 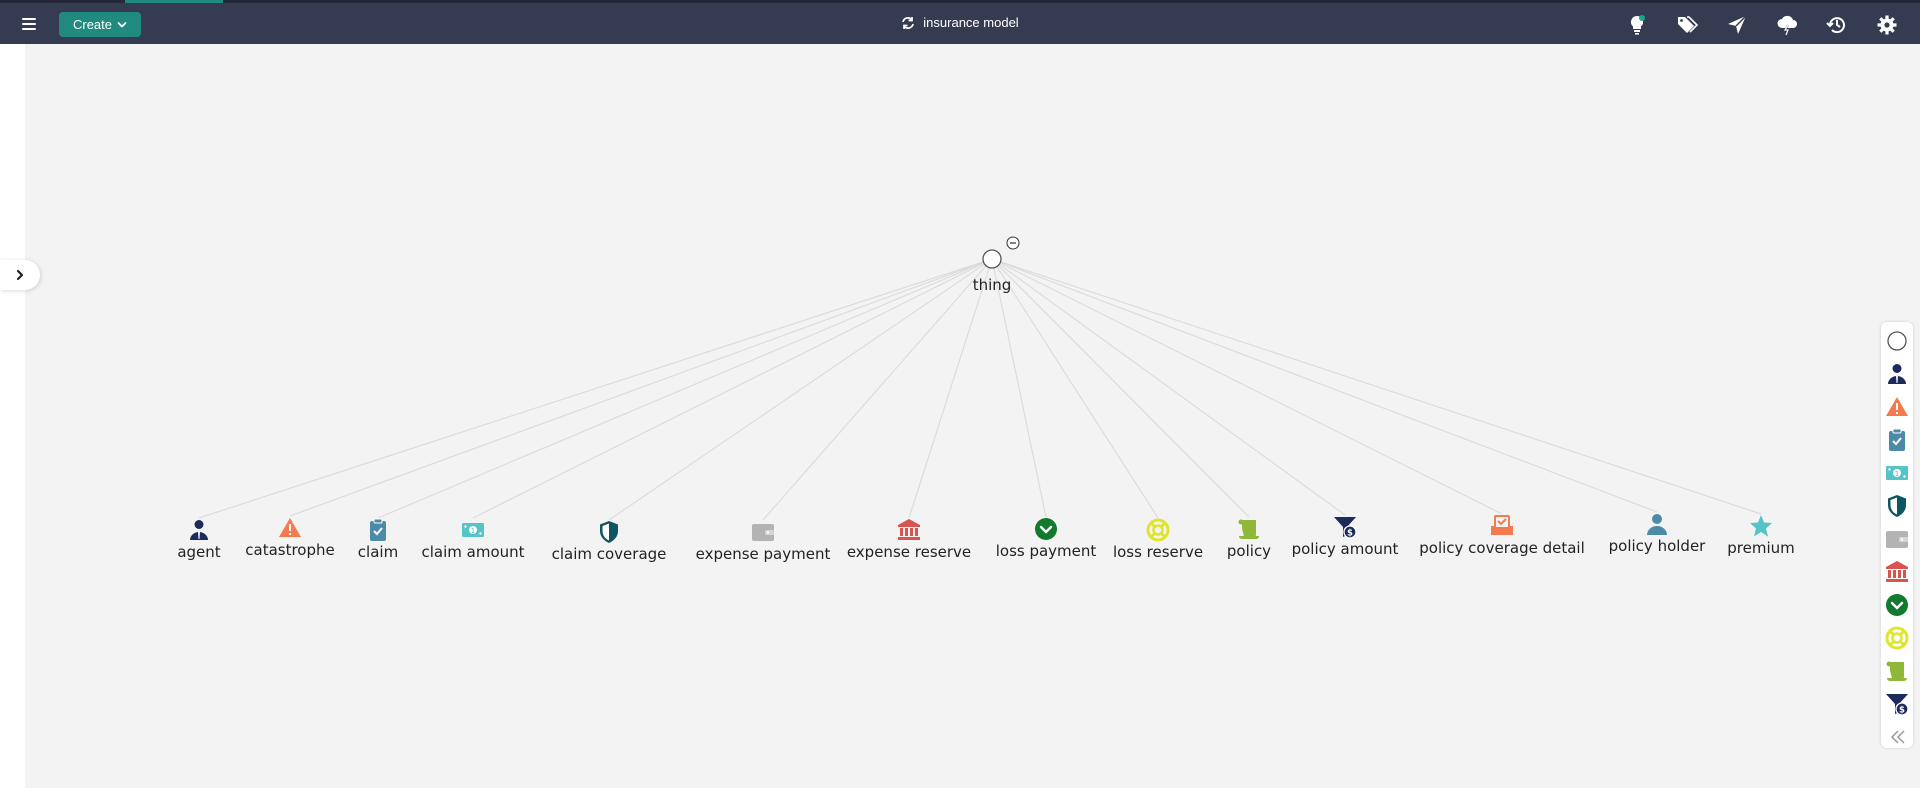 What do you see at coordinates (732, 388) in the screenshot?
I see `edge-claim-amount` at bounding box center [732, 388].